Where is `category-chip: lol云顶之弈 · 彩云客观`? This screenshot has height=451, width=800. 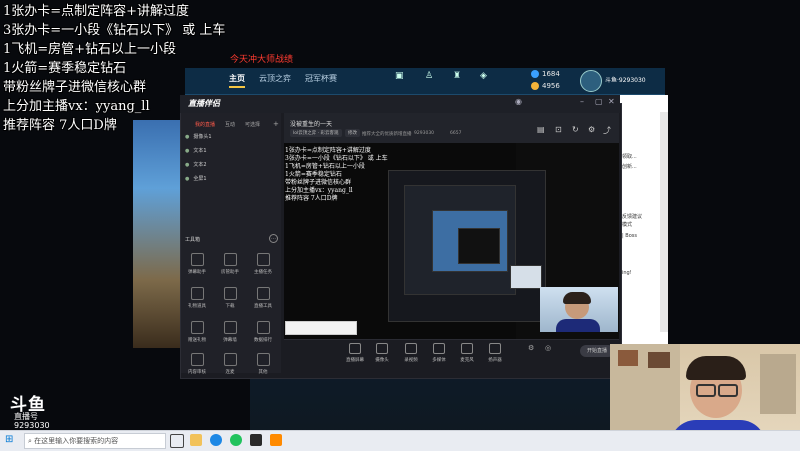 category-chip: lol云顶之弈 · 彩云客观 is located at coordinates (316, 133).